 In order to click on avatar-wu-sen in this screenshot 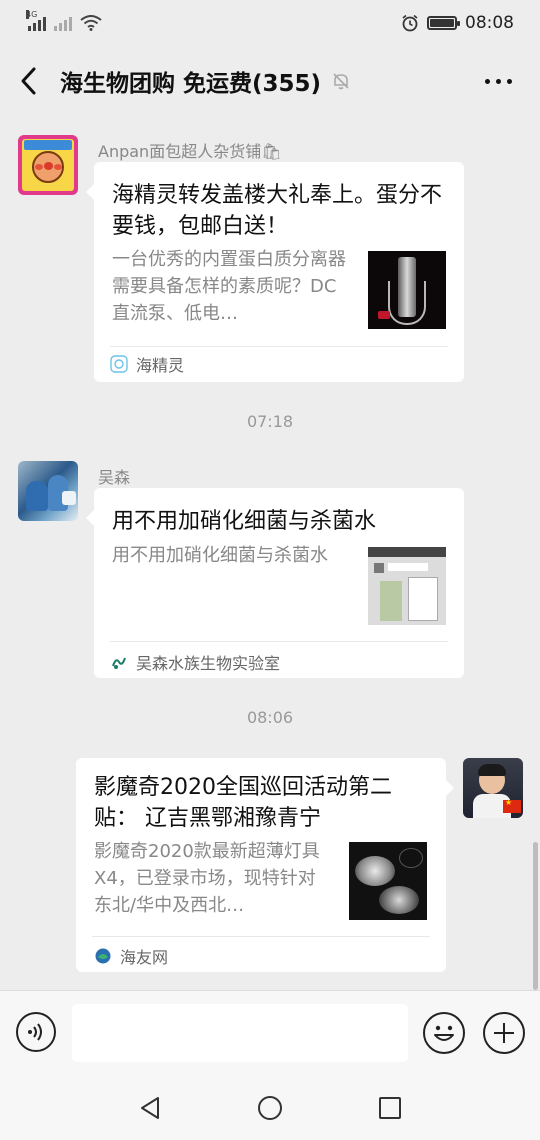, I will do `click(48, 491)`.